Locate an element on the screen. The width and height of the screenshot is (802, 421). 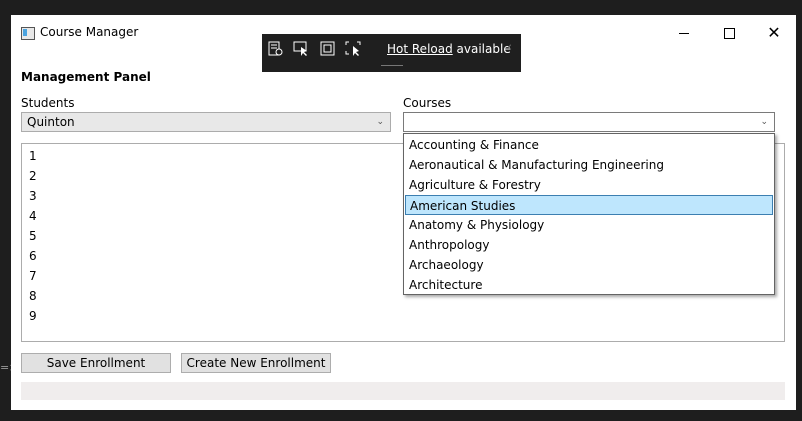
courses-combobox: ⌄ is located at coordinates (589, 122).